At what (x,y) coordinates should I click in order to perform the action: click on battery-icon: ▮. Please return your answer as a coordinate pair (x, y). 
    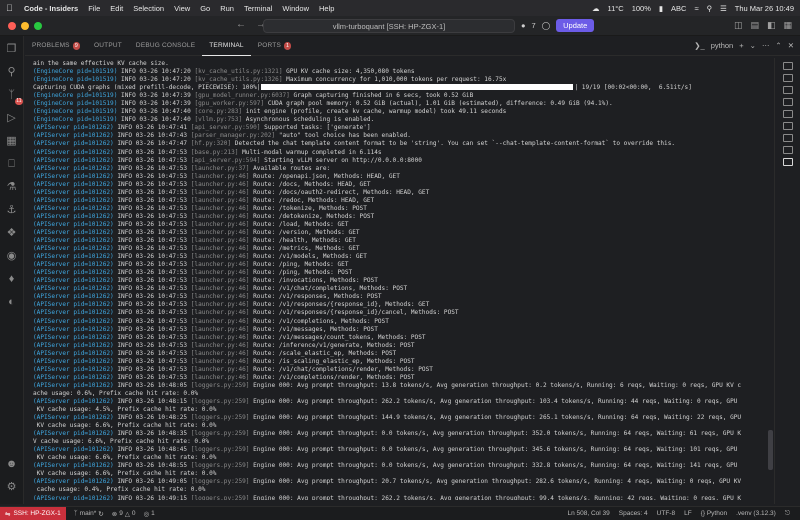
    Looking at the image, I should click on (661, 8).